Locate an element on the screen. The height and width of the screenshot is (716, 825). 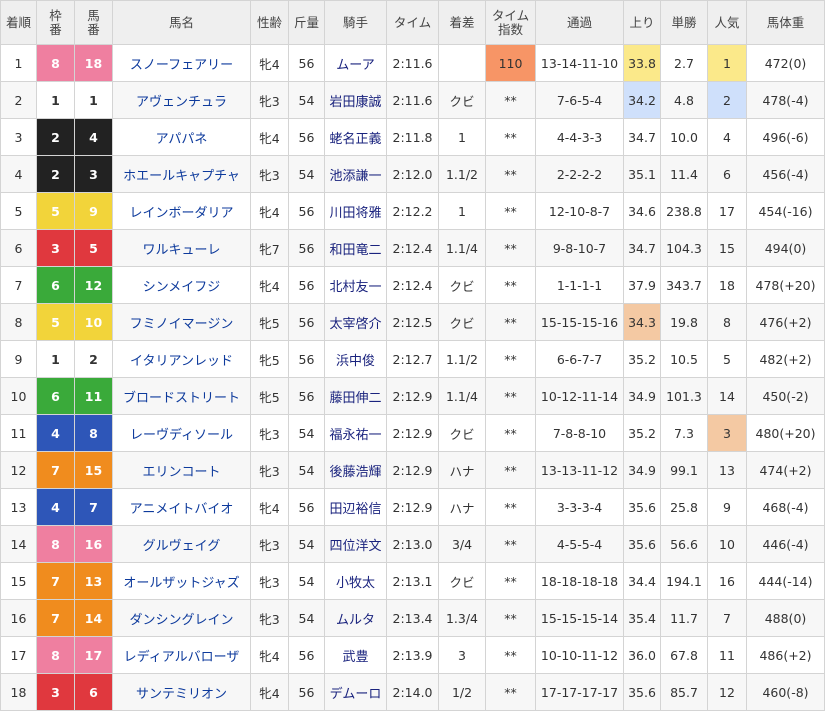
jockey-link: 岩田康誠 is located at coordinates (355, 102).